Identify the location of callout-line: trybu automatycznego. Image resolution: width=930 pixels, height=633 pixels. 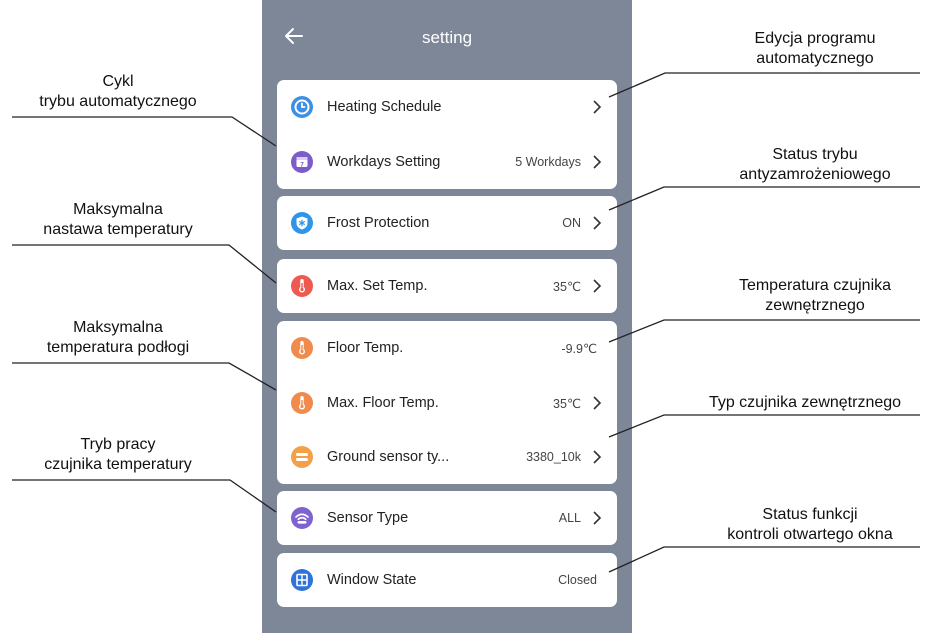
(118, 101).